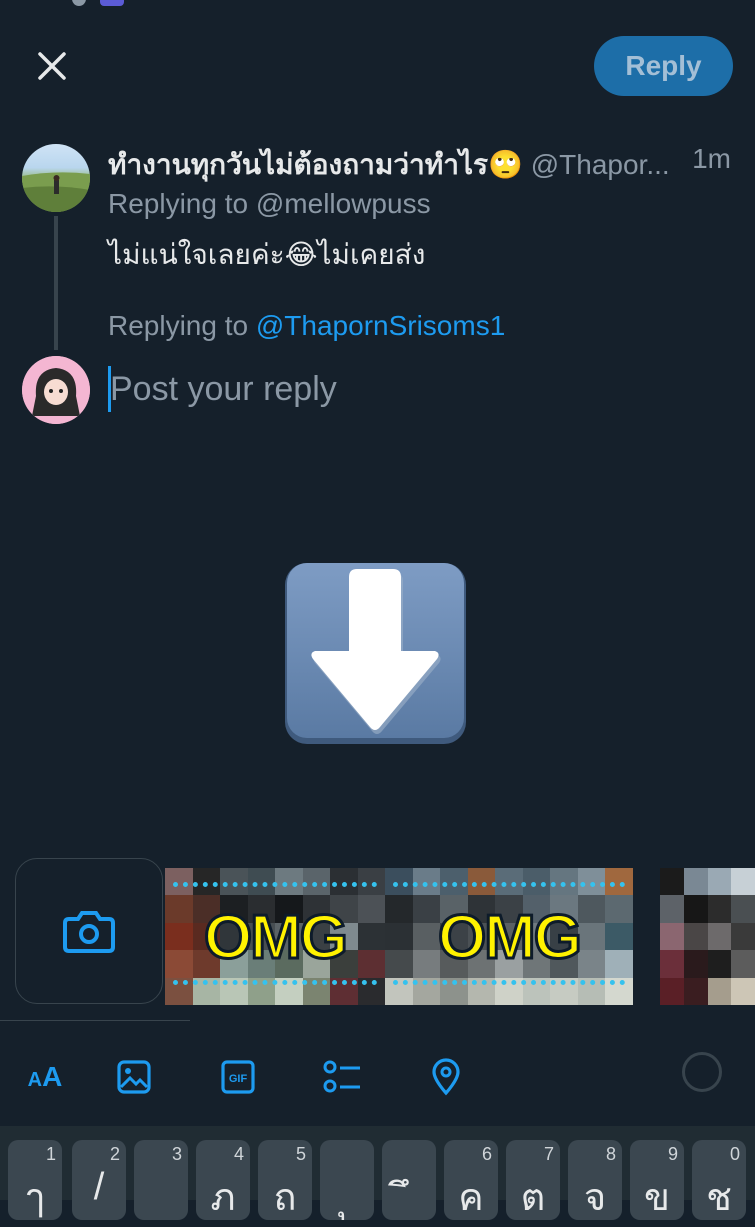  I want to click on image-icon, so click(134, 1077).